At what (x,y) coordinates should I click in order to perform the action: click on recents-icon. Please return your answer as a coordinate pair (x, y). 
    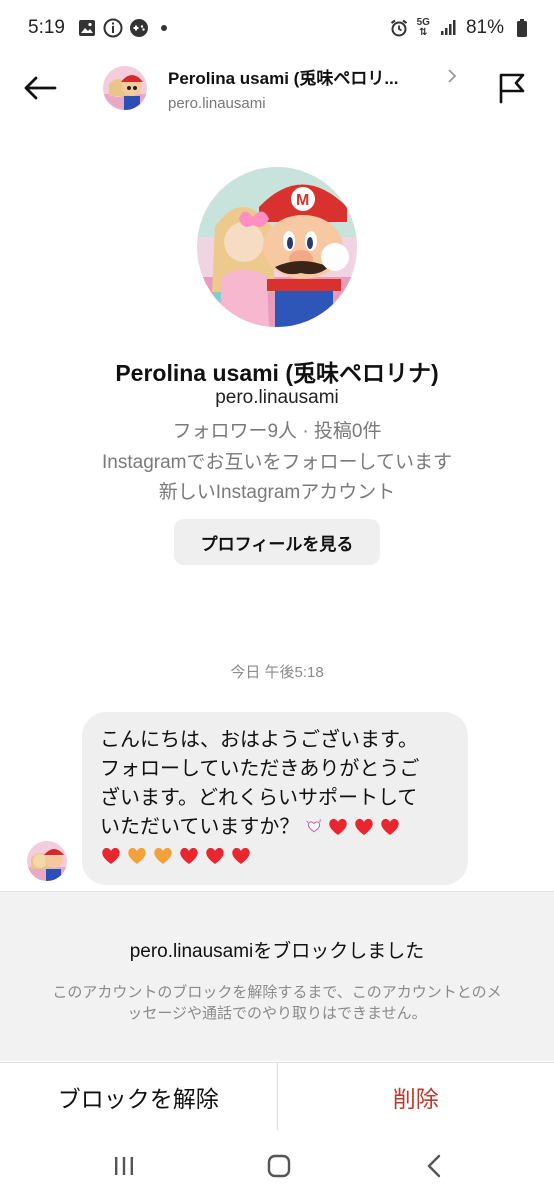
    Looking at the image, I should click on (124, 1166).